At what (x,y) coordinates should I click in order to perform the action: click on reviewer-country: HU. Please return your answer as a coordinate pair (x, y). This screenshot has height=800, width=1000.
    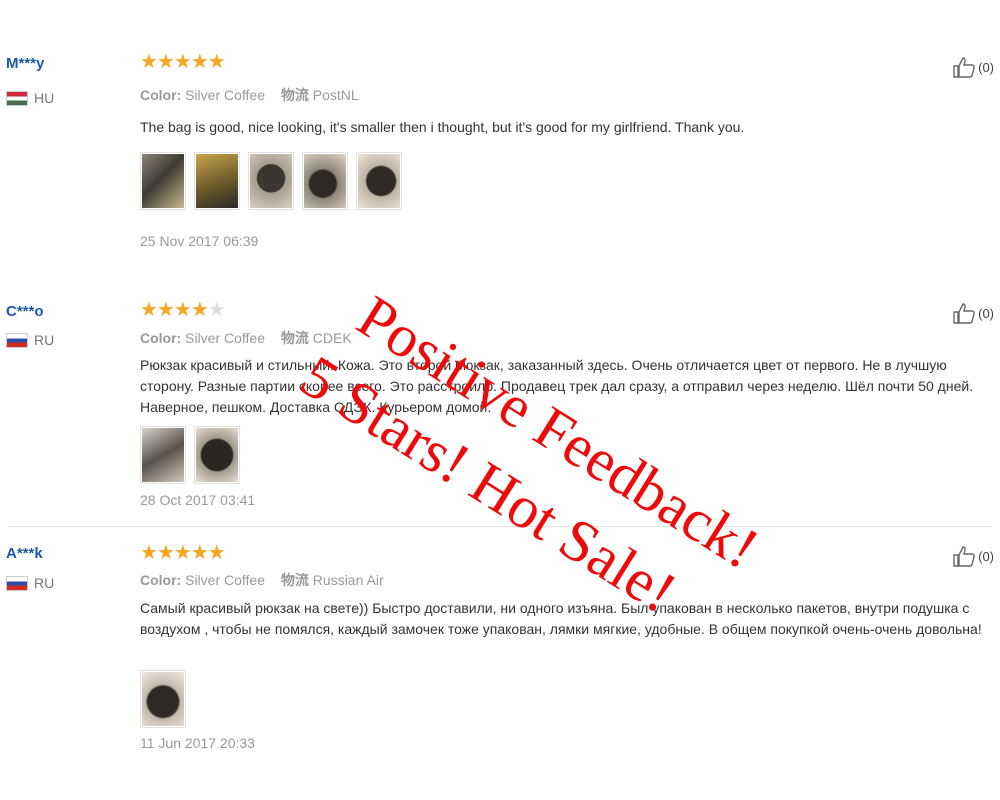
    Looking at the image, I should click on (30, 98).